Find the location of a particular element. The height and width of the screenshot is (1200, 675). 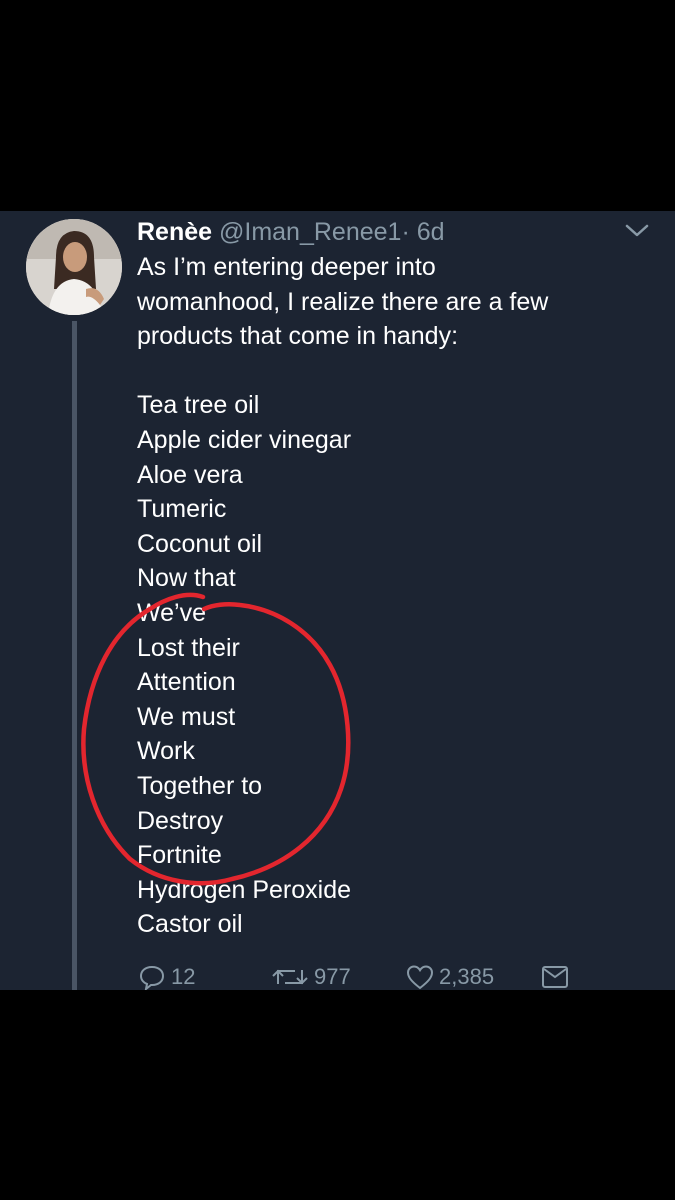

tweet-line: Tumeric is located at coordinates (182, 509).